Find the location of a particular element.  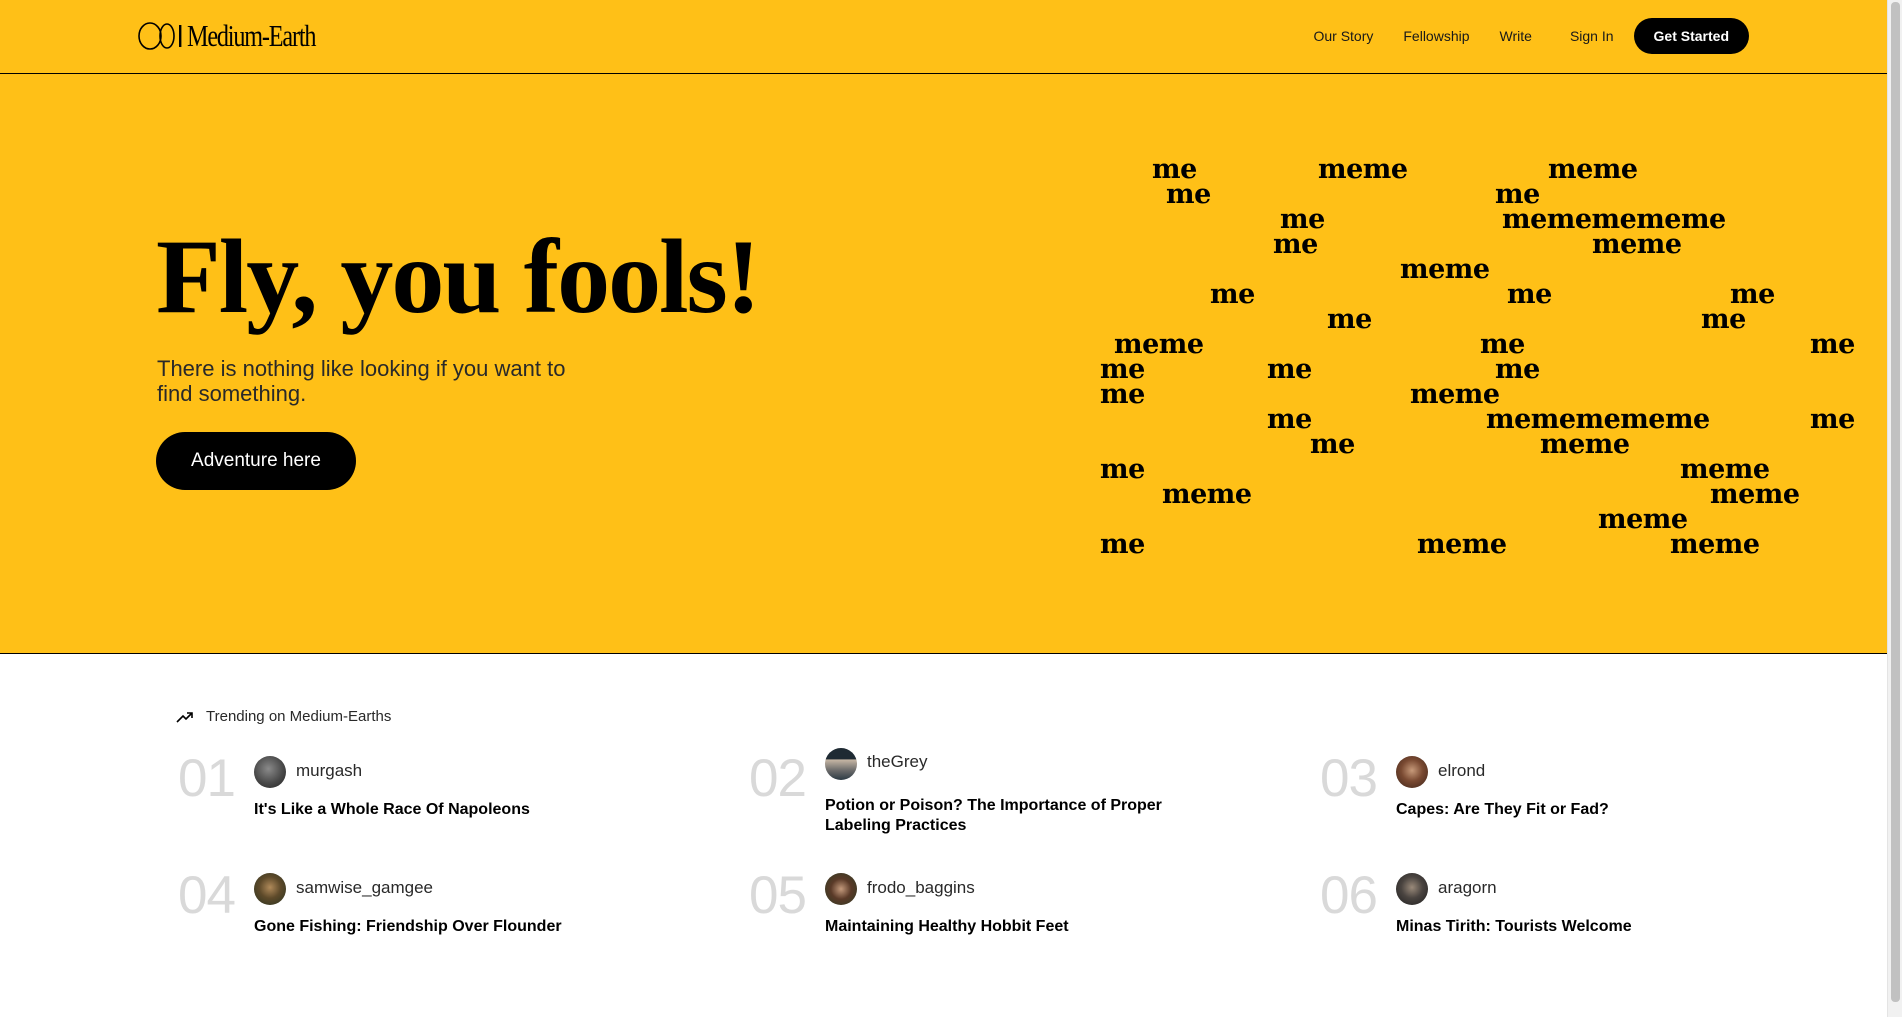

trending-number: 05 is located at coordinates (778, 895).